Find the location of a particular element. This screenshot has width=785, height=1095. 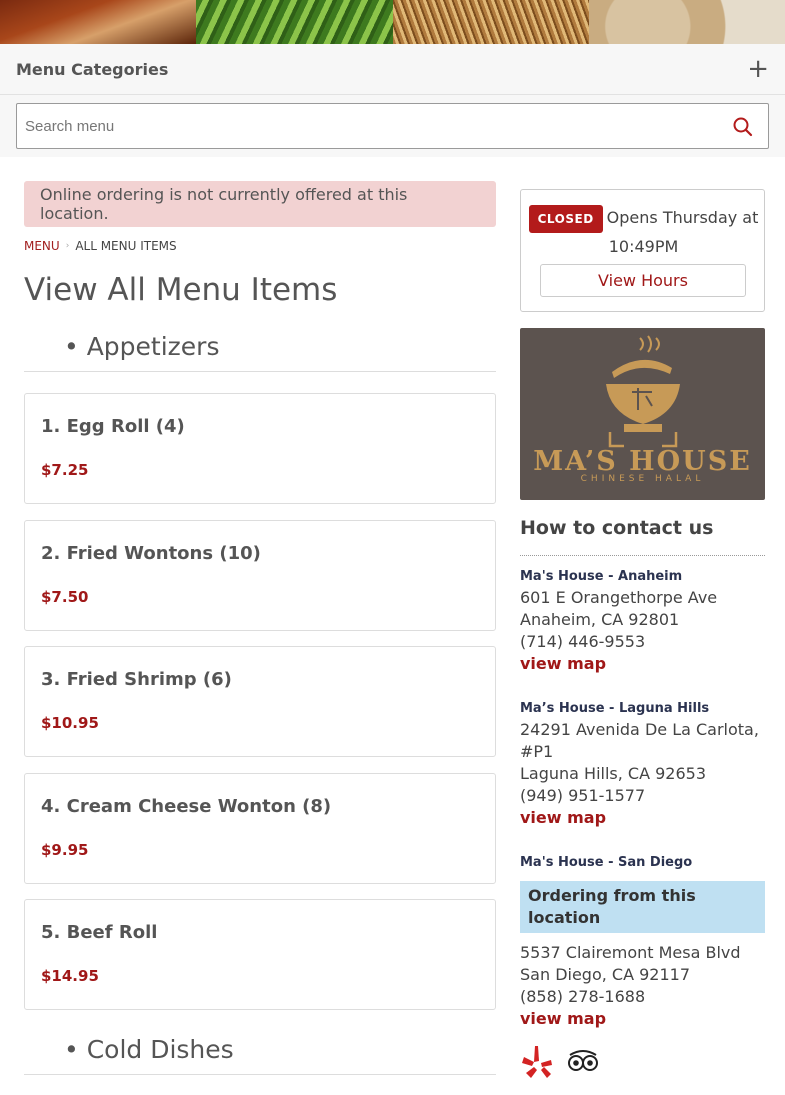

search-area is located at coordinates (392, 126).